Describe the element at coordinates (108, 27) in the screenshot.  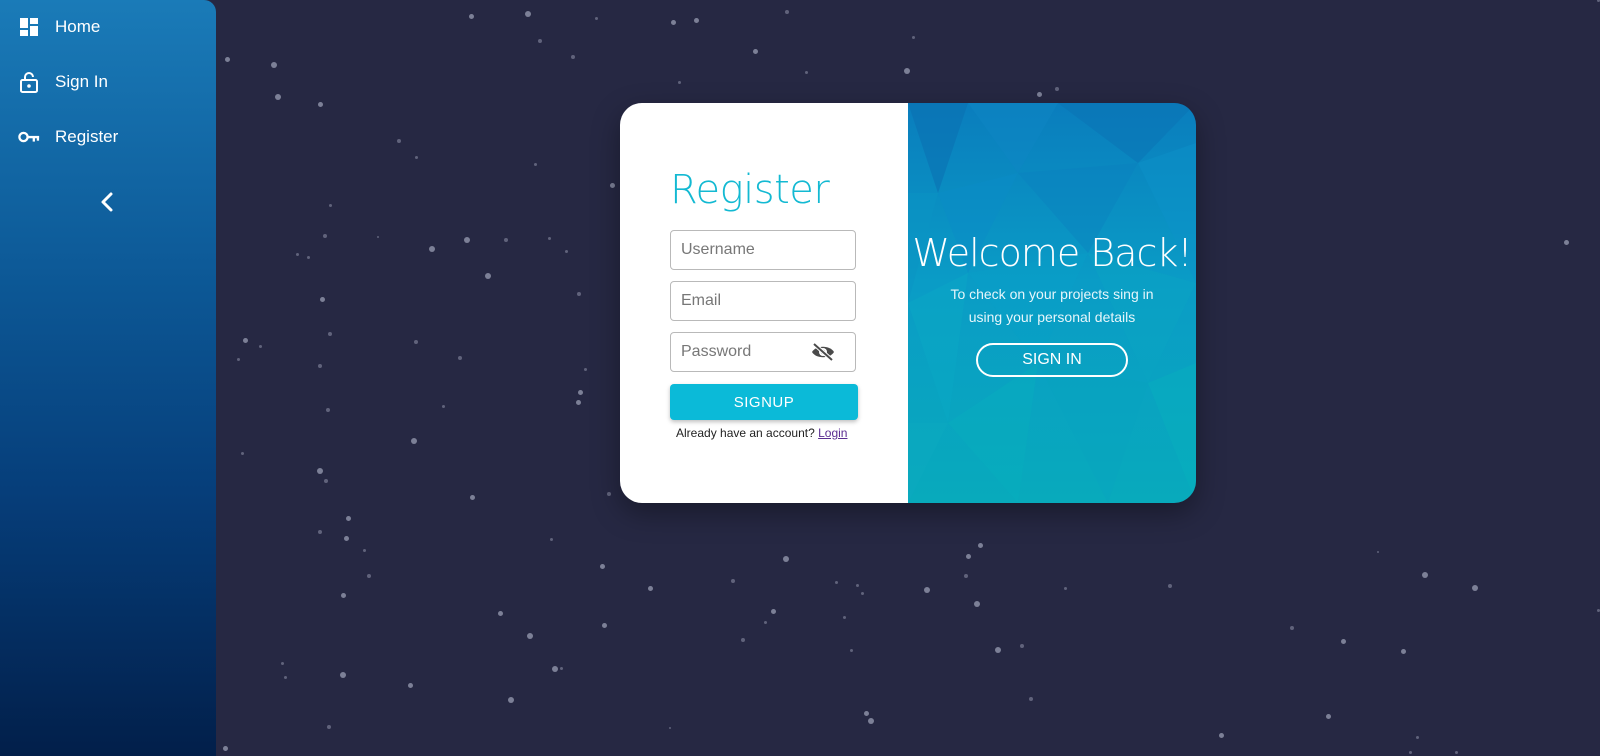
I see `sidebar-item-home: Home` at that location.